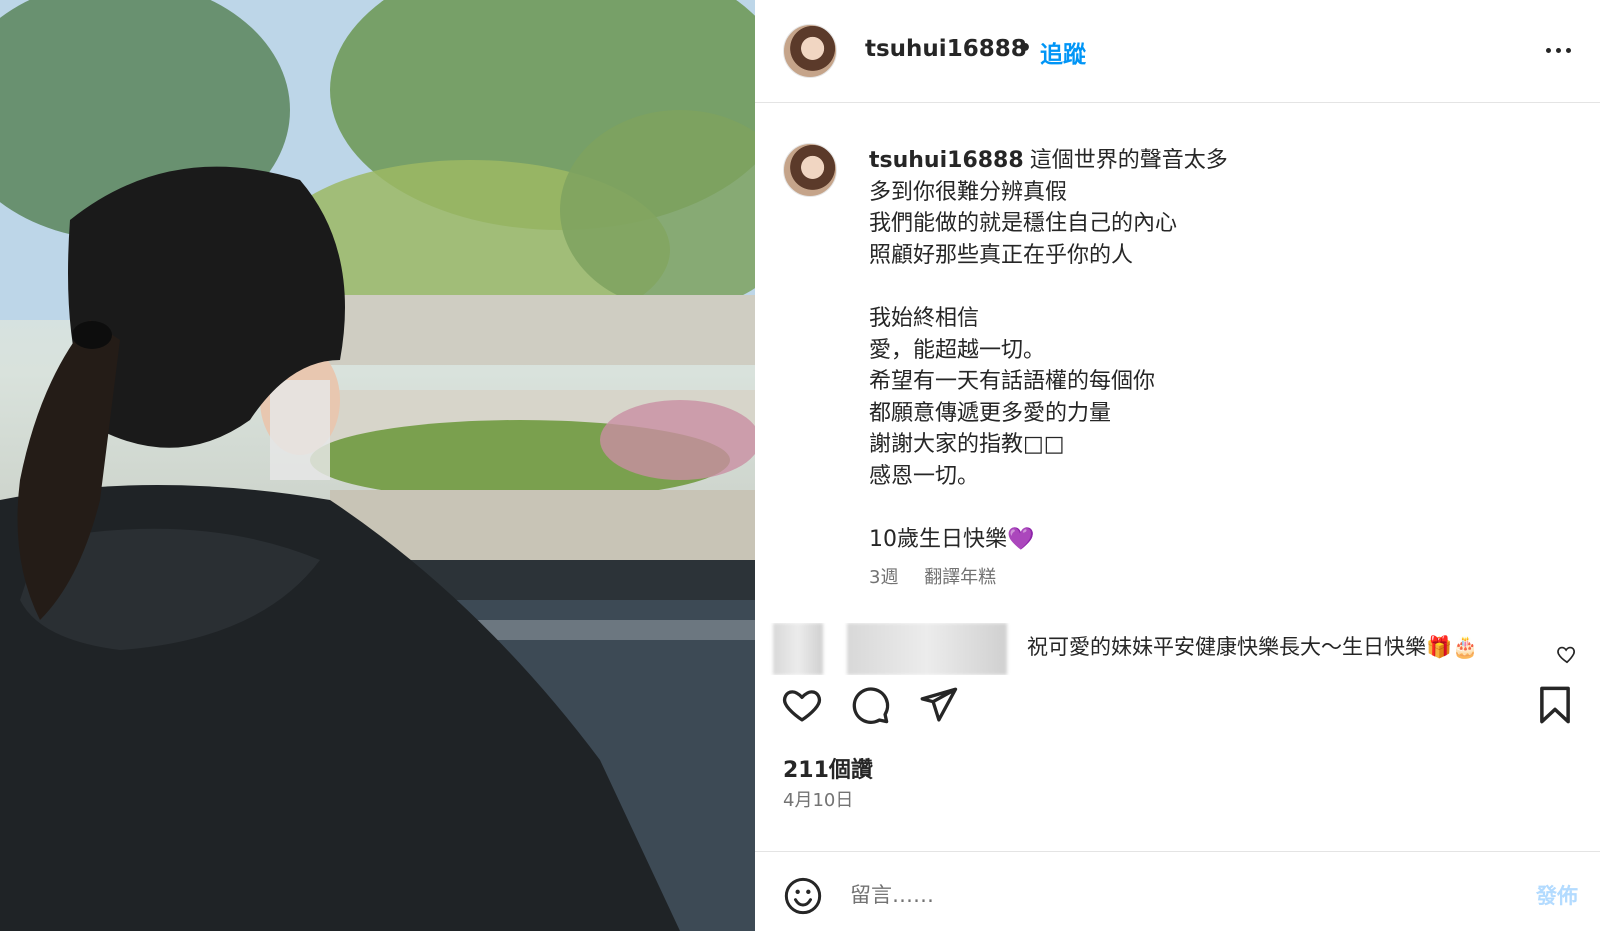 Image resolution: width=1600 pixels, height=931 pixels. Describe the element at coordinates (883, 577) in the screenshot. I see `post-time-ago: 3週` at that location.